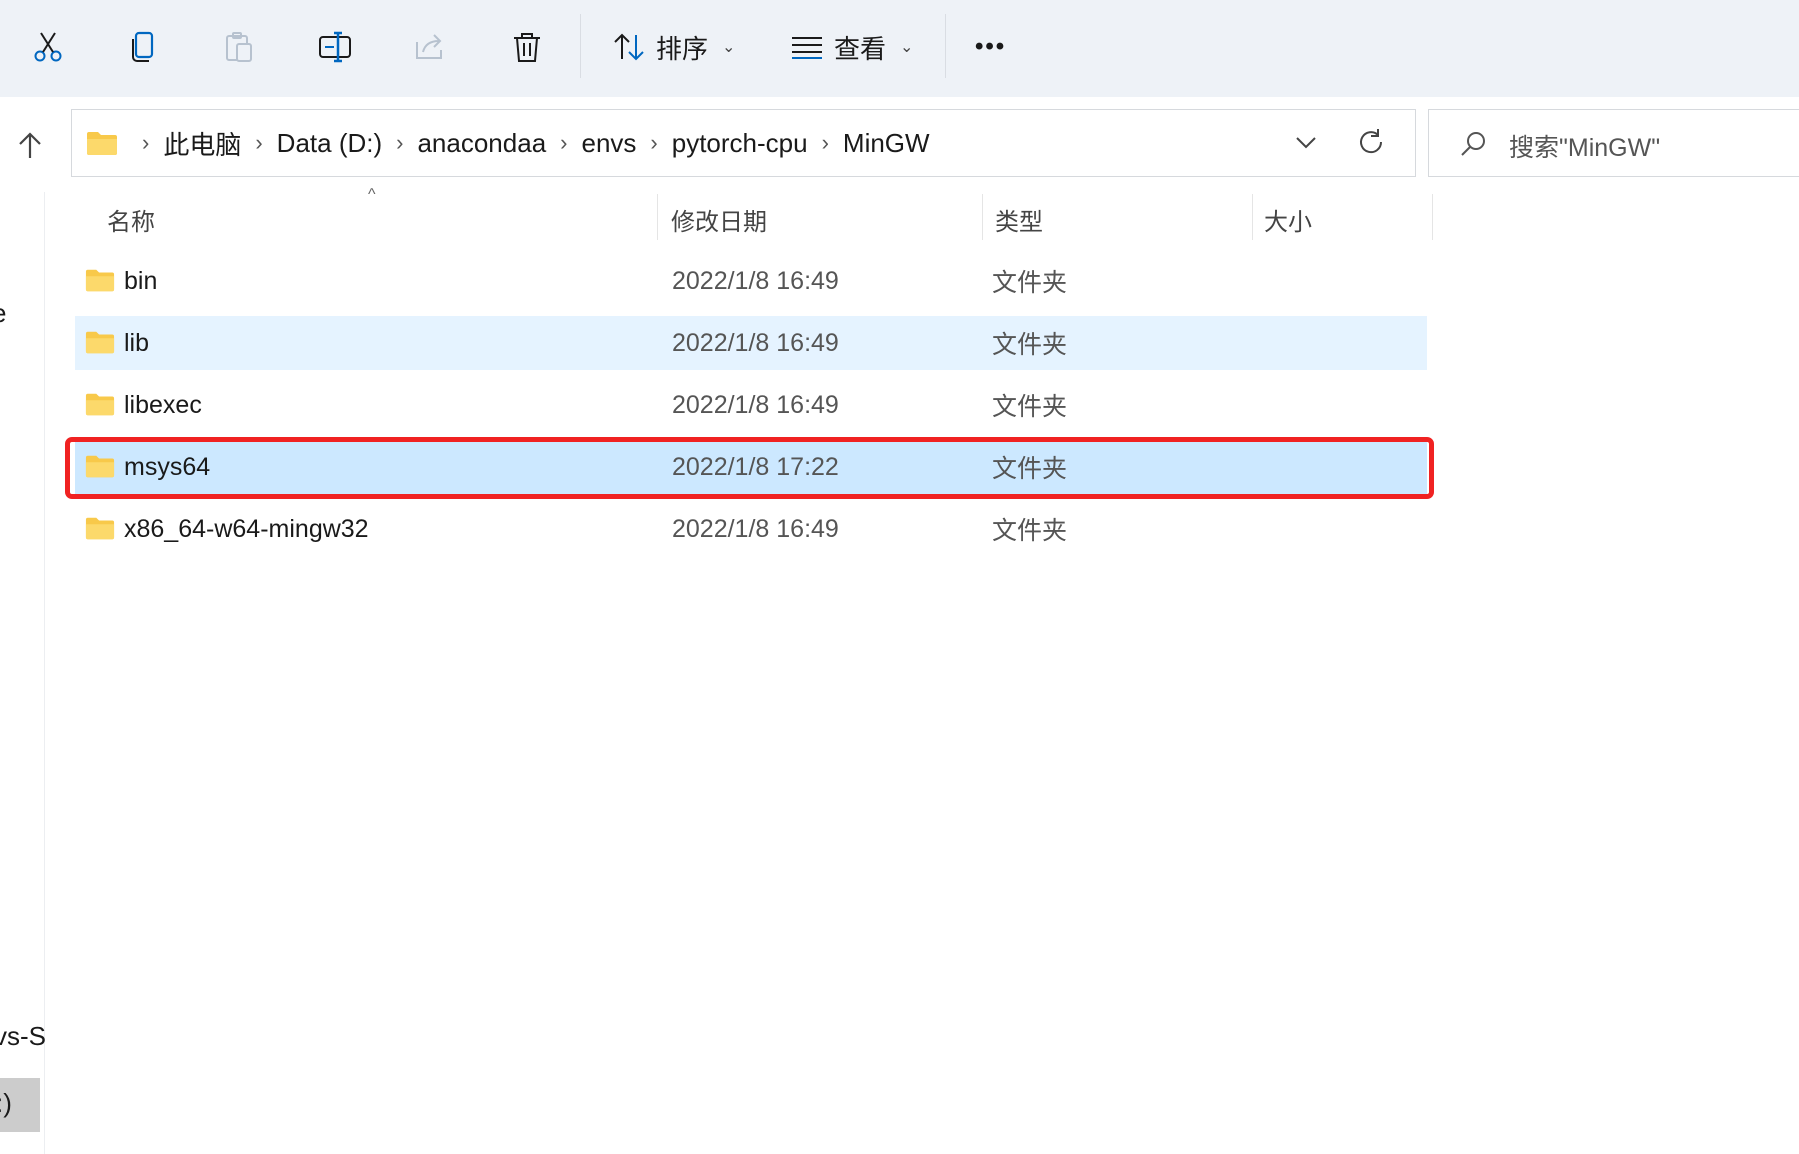 The width and height of the screenshot is (1799, 1154). I want to click on refresh-icon, so click(1371, 141).